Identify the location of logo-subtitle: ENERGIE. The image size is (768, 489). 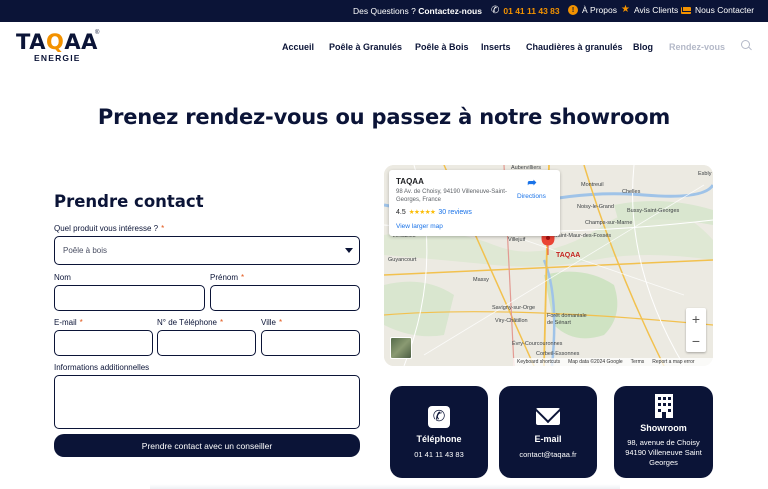
(57, 58).